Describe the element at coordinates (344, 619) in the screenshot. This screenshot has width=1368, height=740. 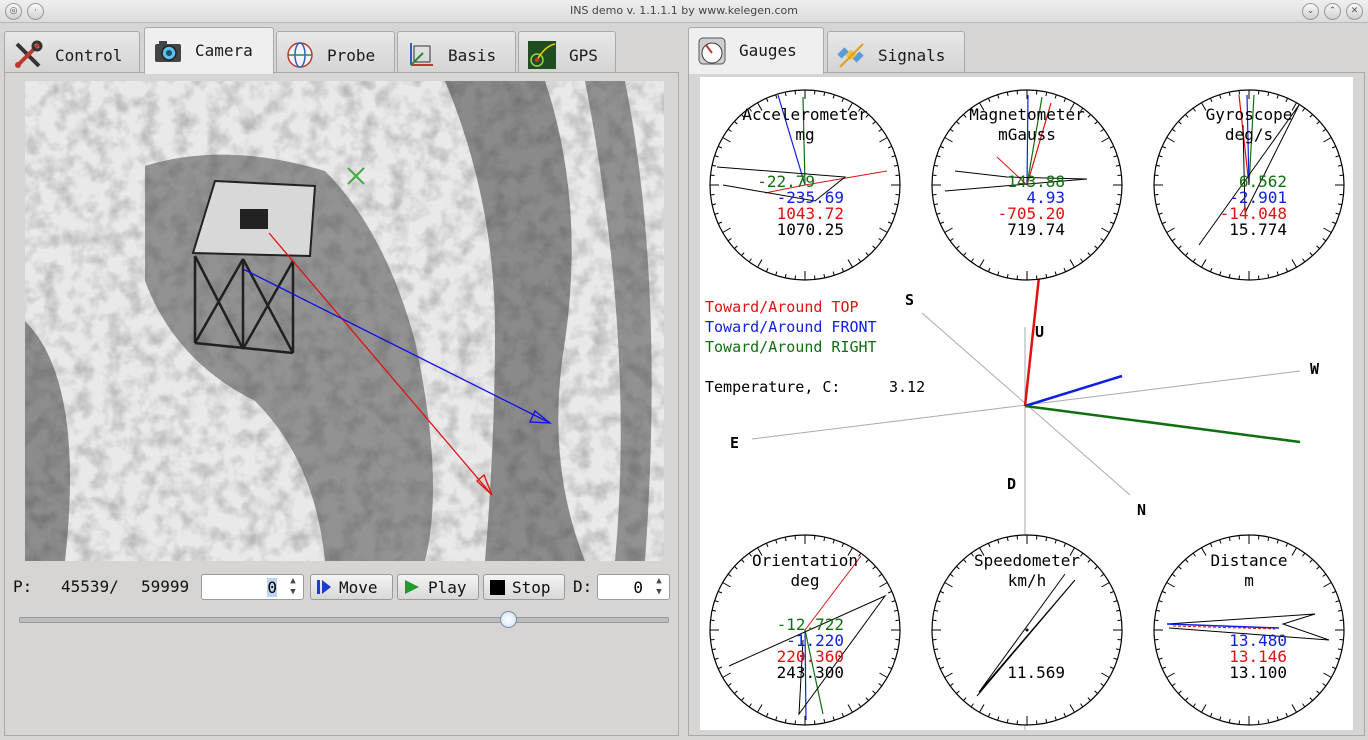
I see `frame-slider` at that location.